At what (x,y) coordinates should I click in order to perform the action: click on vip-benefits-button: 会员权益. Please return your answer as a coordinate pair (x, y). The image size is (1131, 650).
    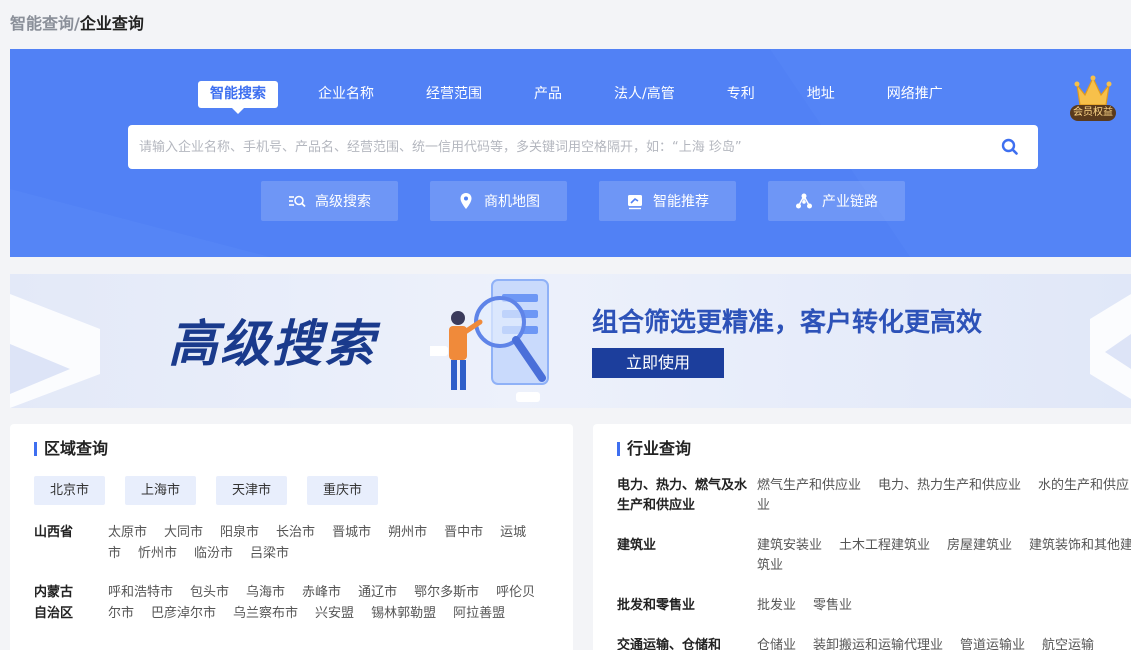
    Looking at the image, I should click on (1093, 98).